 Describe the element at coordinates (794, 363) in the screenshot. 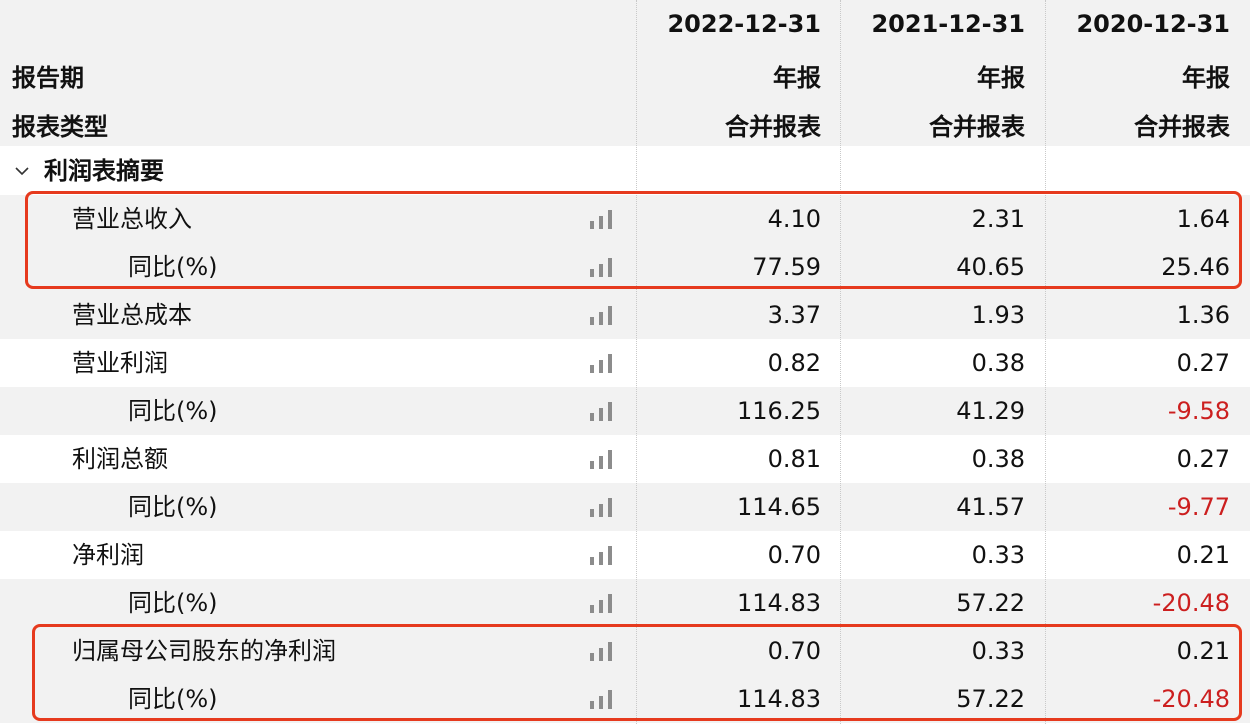

I see `cell-value: 0.82` at that location.